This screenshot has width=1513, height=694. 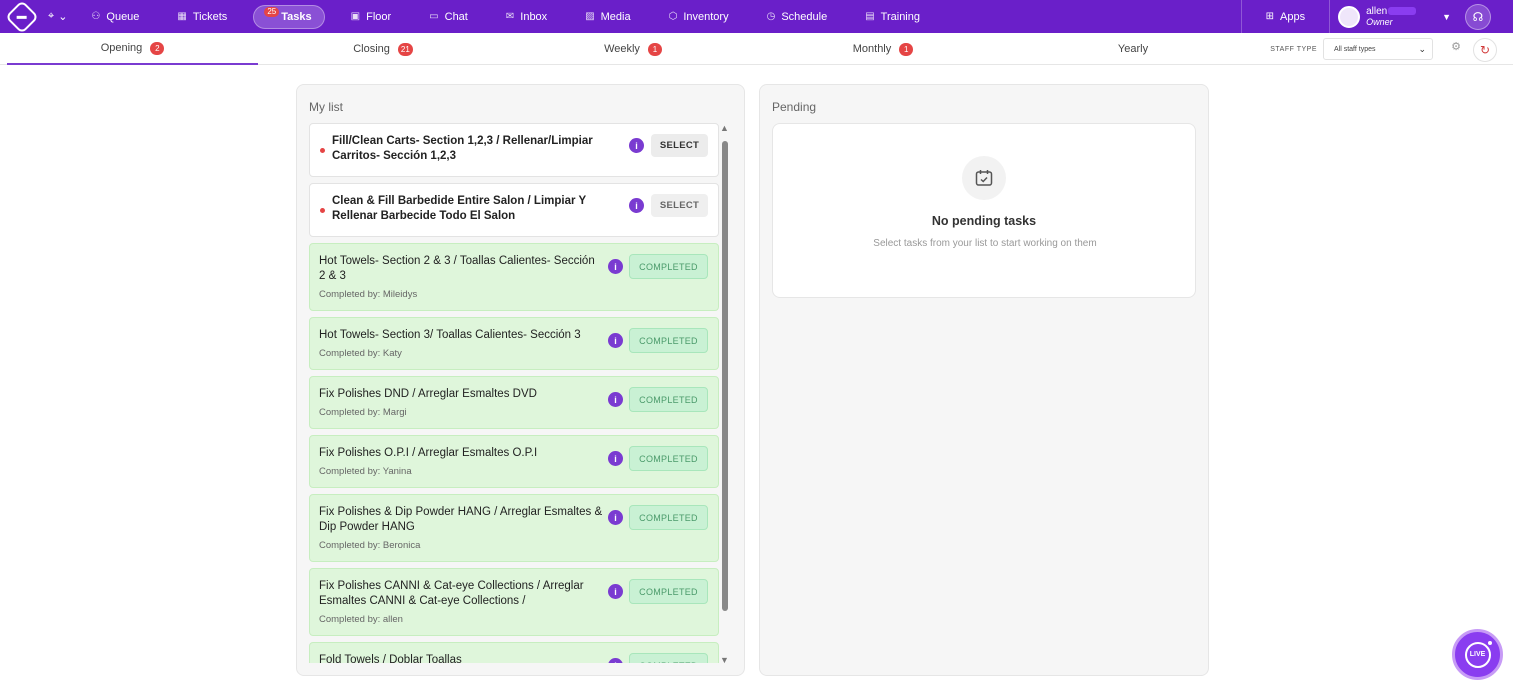 I want to click on completed-by: Completed by: Mileidys, so click(x=368, y=294).